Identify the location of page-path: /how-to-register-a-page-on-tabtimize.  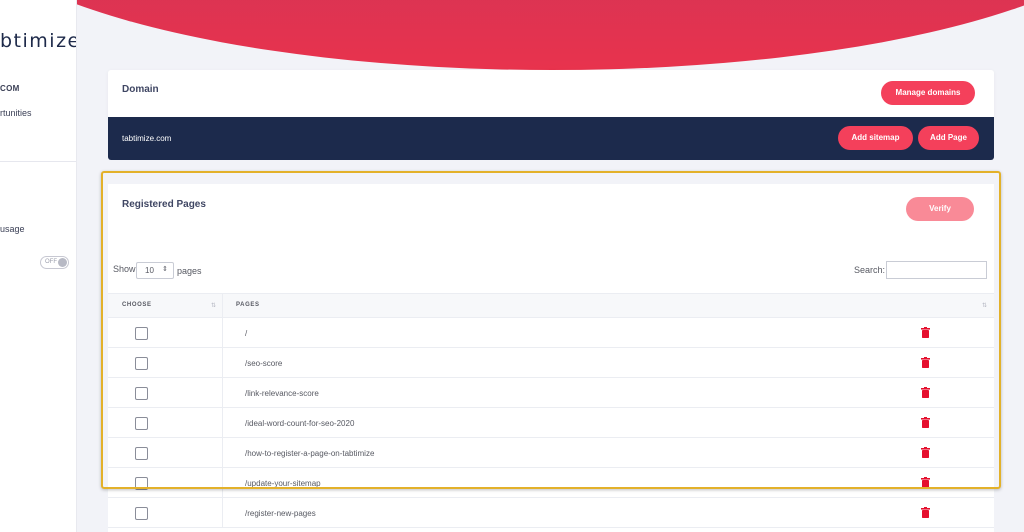
(310, 453).